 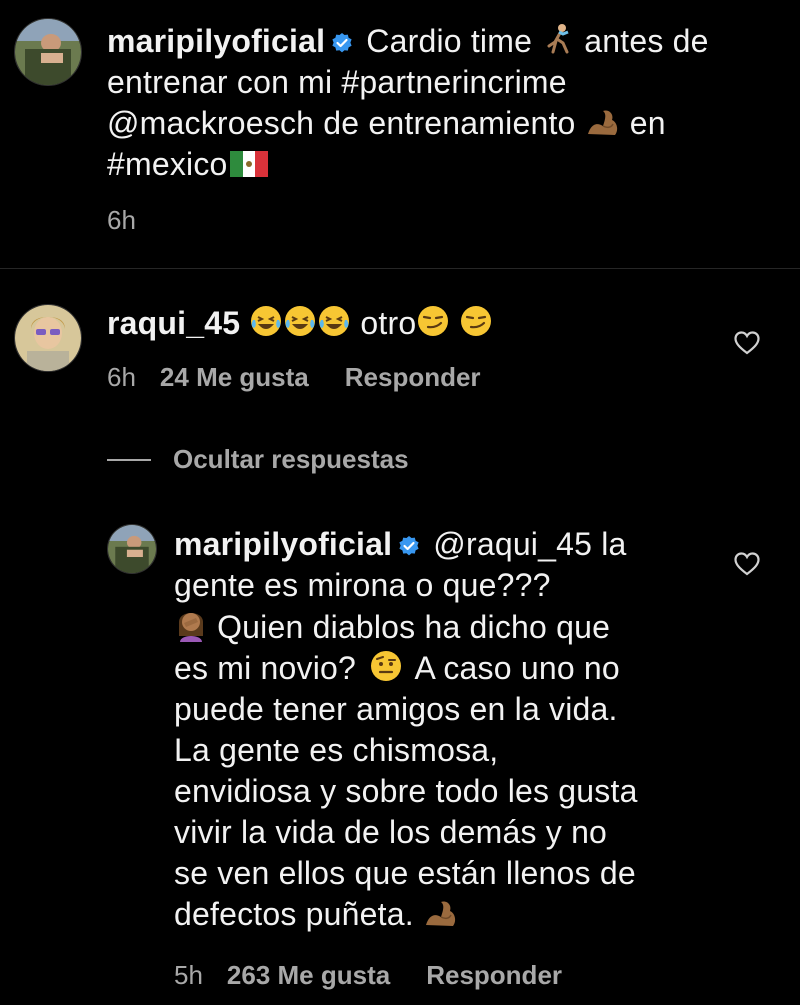 I want to click on reply-line-3: Quien diablos ha dicho que, so click(x=414, y=627).